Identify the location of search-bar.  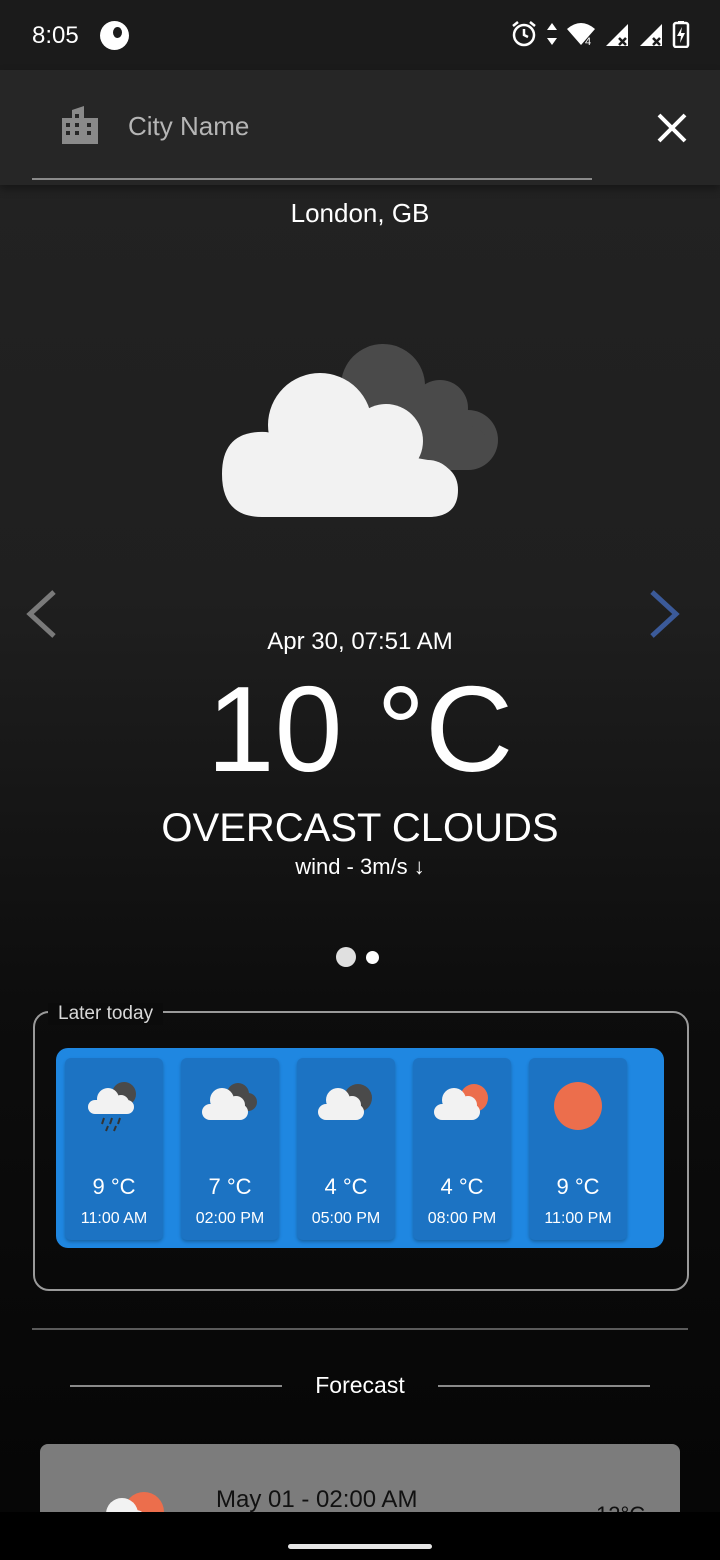
(360, 127).